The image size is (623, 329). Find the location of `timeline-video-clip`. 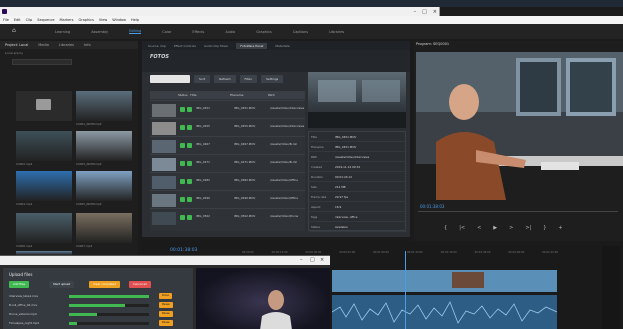

timeline-video-clip is located at coordinates (444, 281).